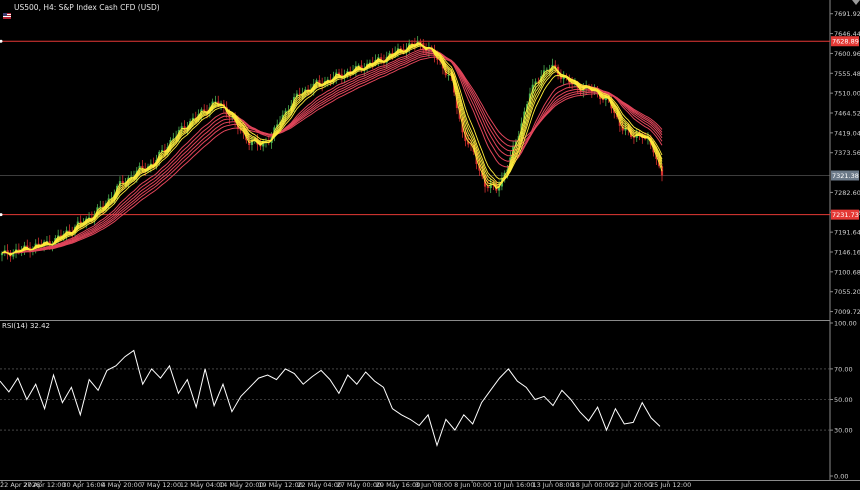  I want to click on price-tick-label: 7100.68, so click(847, 272).